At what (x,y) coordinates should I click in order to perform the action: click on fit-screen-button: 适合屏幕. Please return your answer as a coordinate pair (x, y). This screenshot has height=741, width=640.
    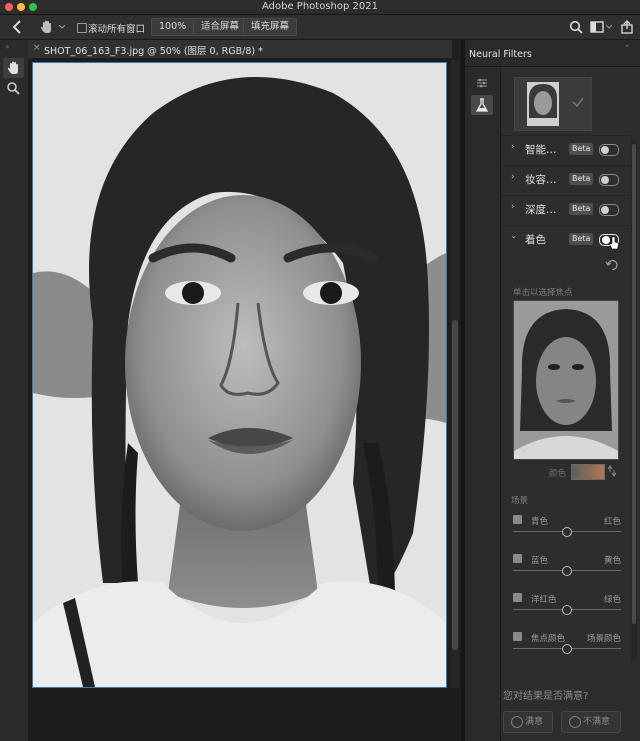
    Looking at the image, I should click on (220, 27).